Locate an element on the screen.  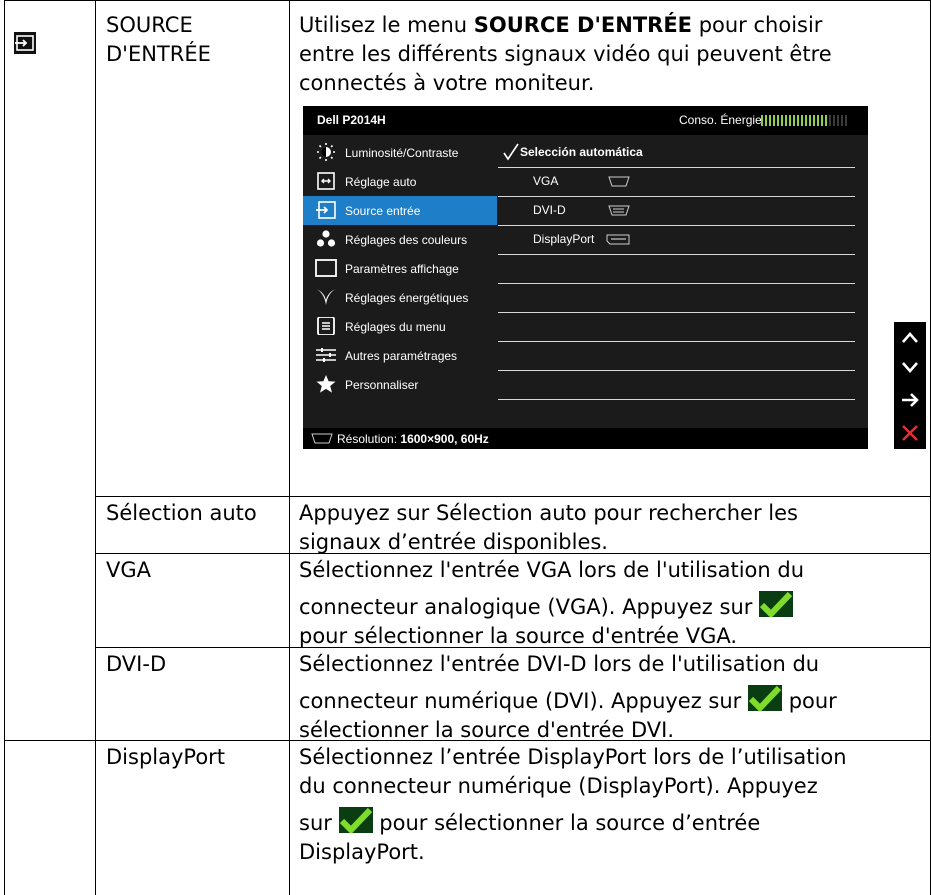
other-settings-icon is located at coordinates (326, 355).